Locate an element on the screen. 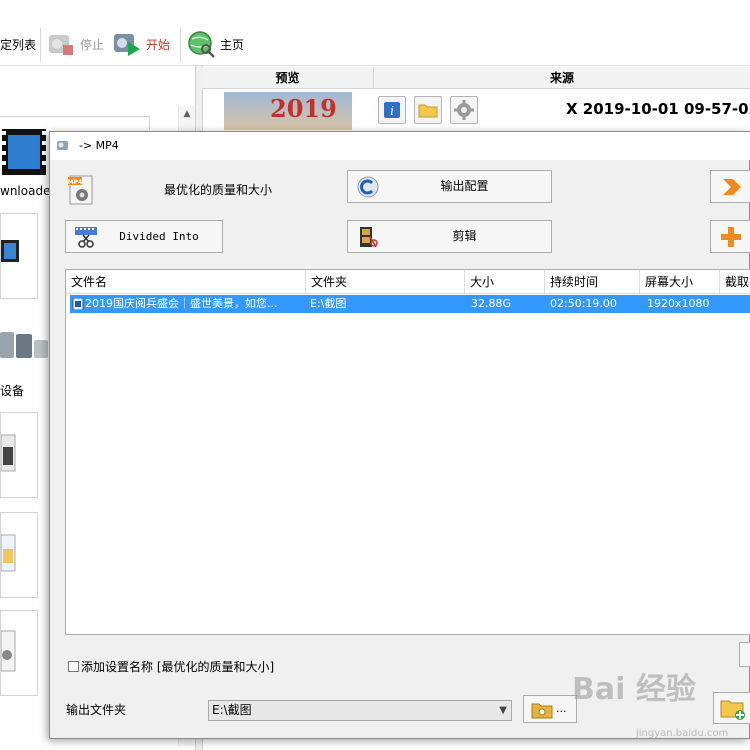 The width and height of the screenshot is (750, 750). divide-scissors-icon is located at coordinates (86, 237).